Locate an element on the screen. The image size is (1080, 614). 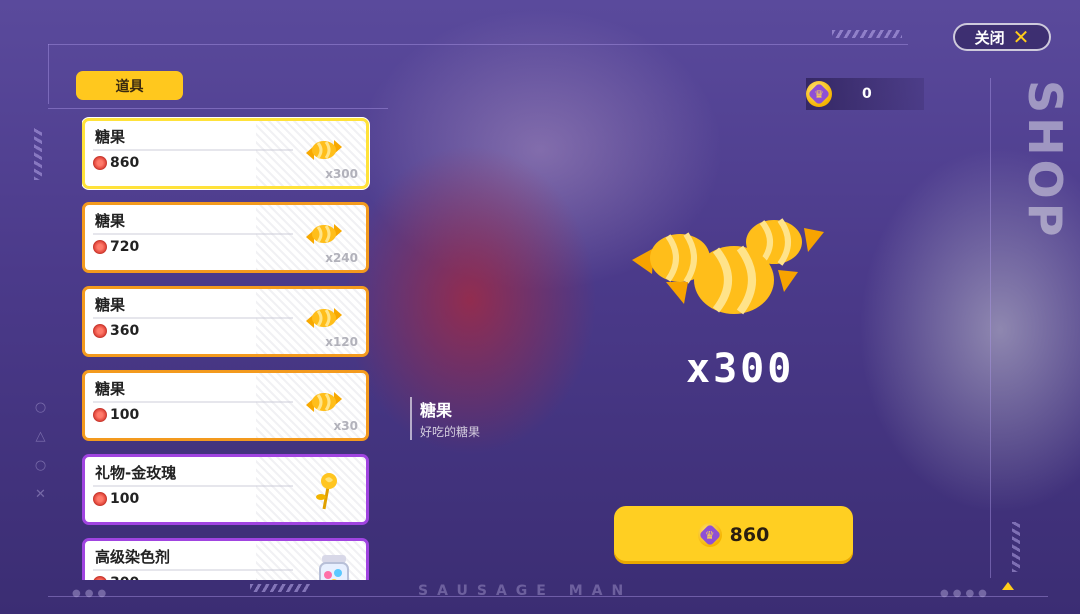
item-name: 礼物-金玫瑰 is located at coordinates (136, 473).